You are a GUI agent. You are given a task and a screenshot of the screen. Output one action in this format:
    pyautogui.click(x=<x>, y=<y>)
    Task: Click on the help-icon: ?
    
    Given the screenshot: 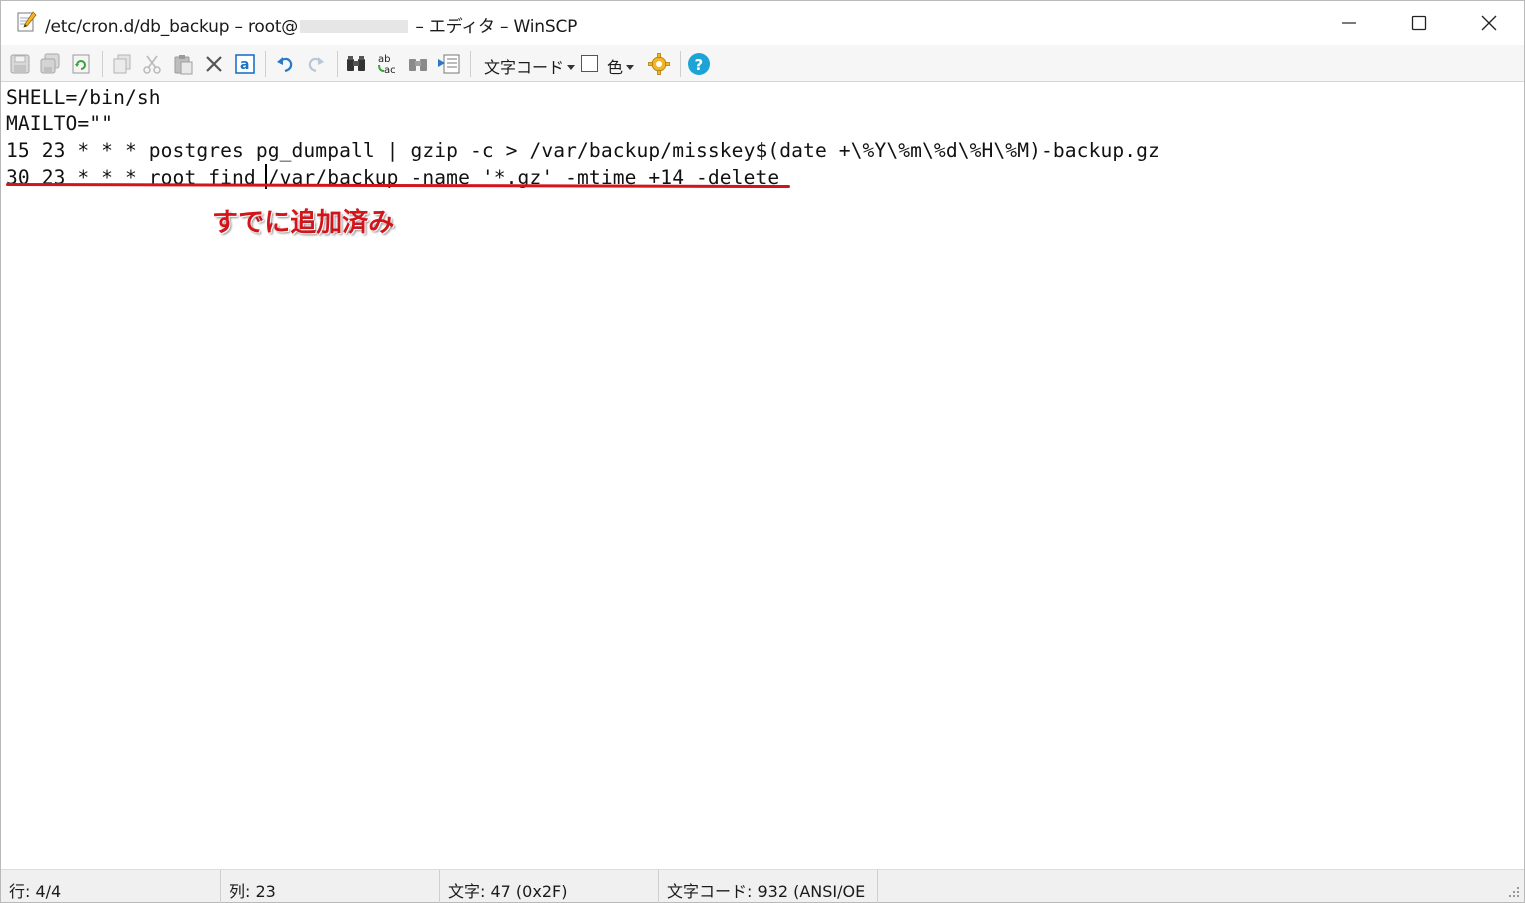 What is the action you would take?
    pyautogui.click(x=699, y=64)
    